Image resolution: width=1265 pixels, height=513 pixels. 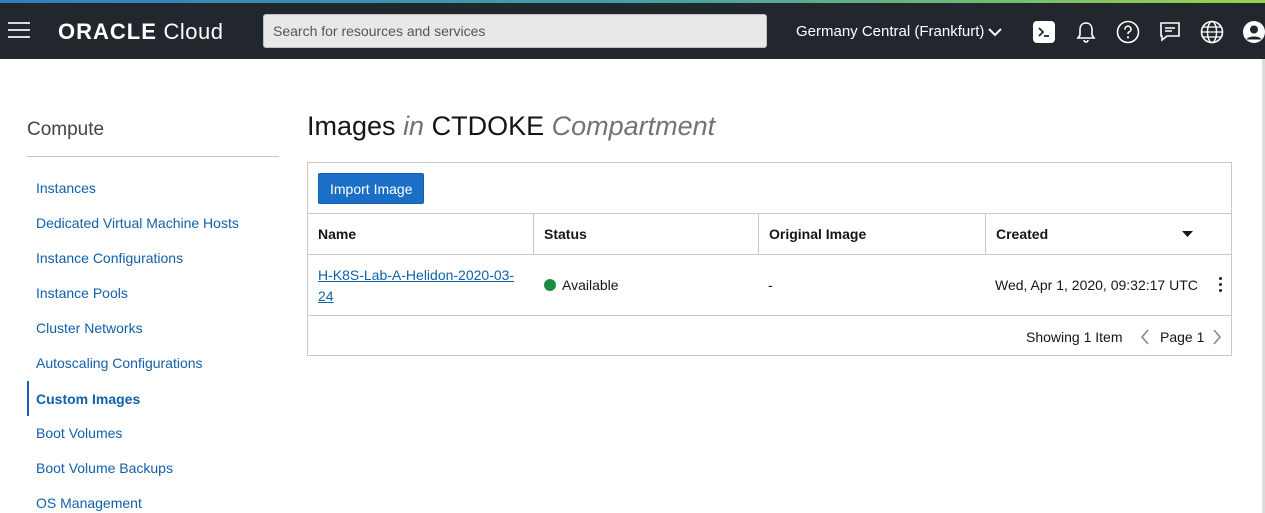 What do you see at coordinates (137, 223) in the screenshot?
I see `sidebar-item-dedicated-vm-hosts: Dedicated Virtual Machine Hosts` at bounding box center [137, 223].